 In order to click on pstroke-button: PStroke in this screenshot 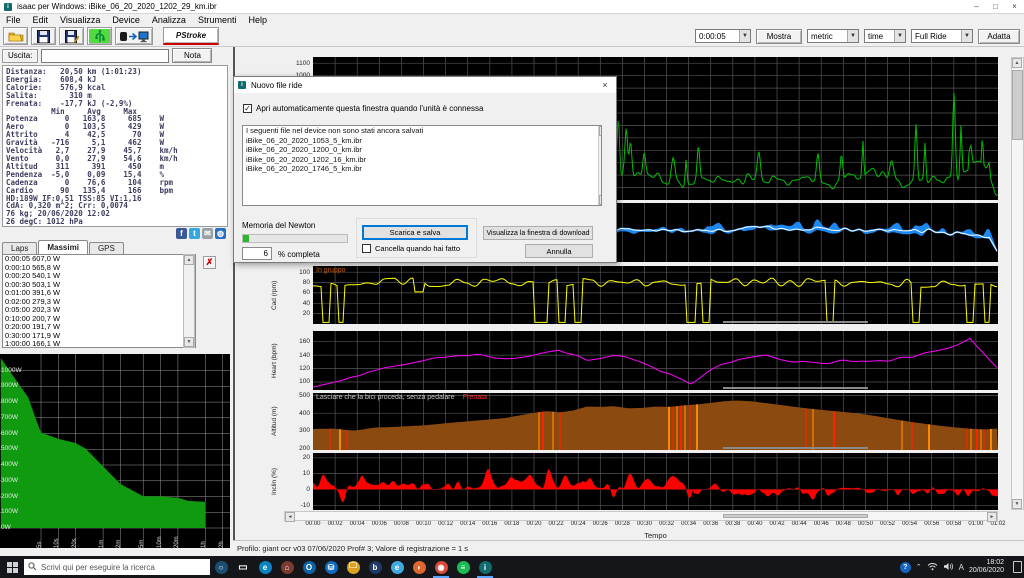, I will do `click(191, 36)`.